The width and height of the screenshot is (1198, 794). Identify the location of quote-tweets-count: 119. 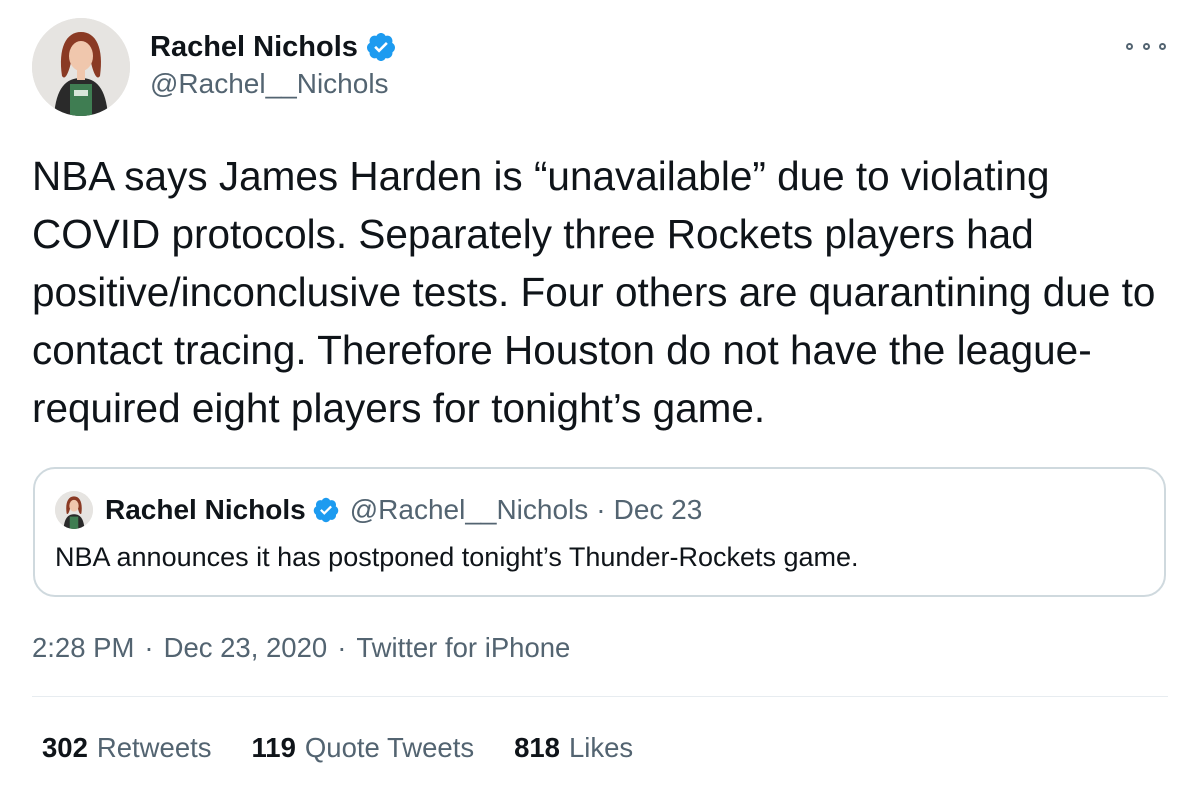
(273, 747).